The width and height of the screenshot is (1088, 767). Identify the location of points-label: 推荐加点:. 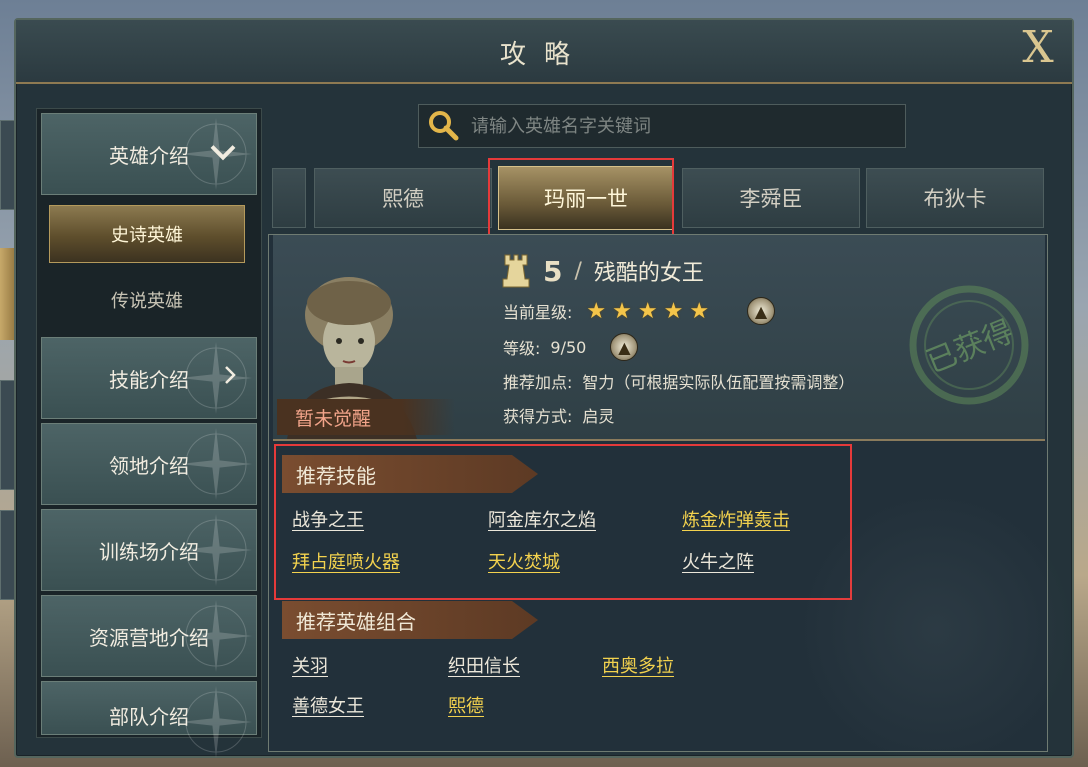
(538, 382).